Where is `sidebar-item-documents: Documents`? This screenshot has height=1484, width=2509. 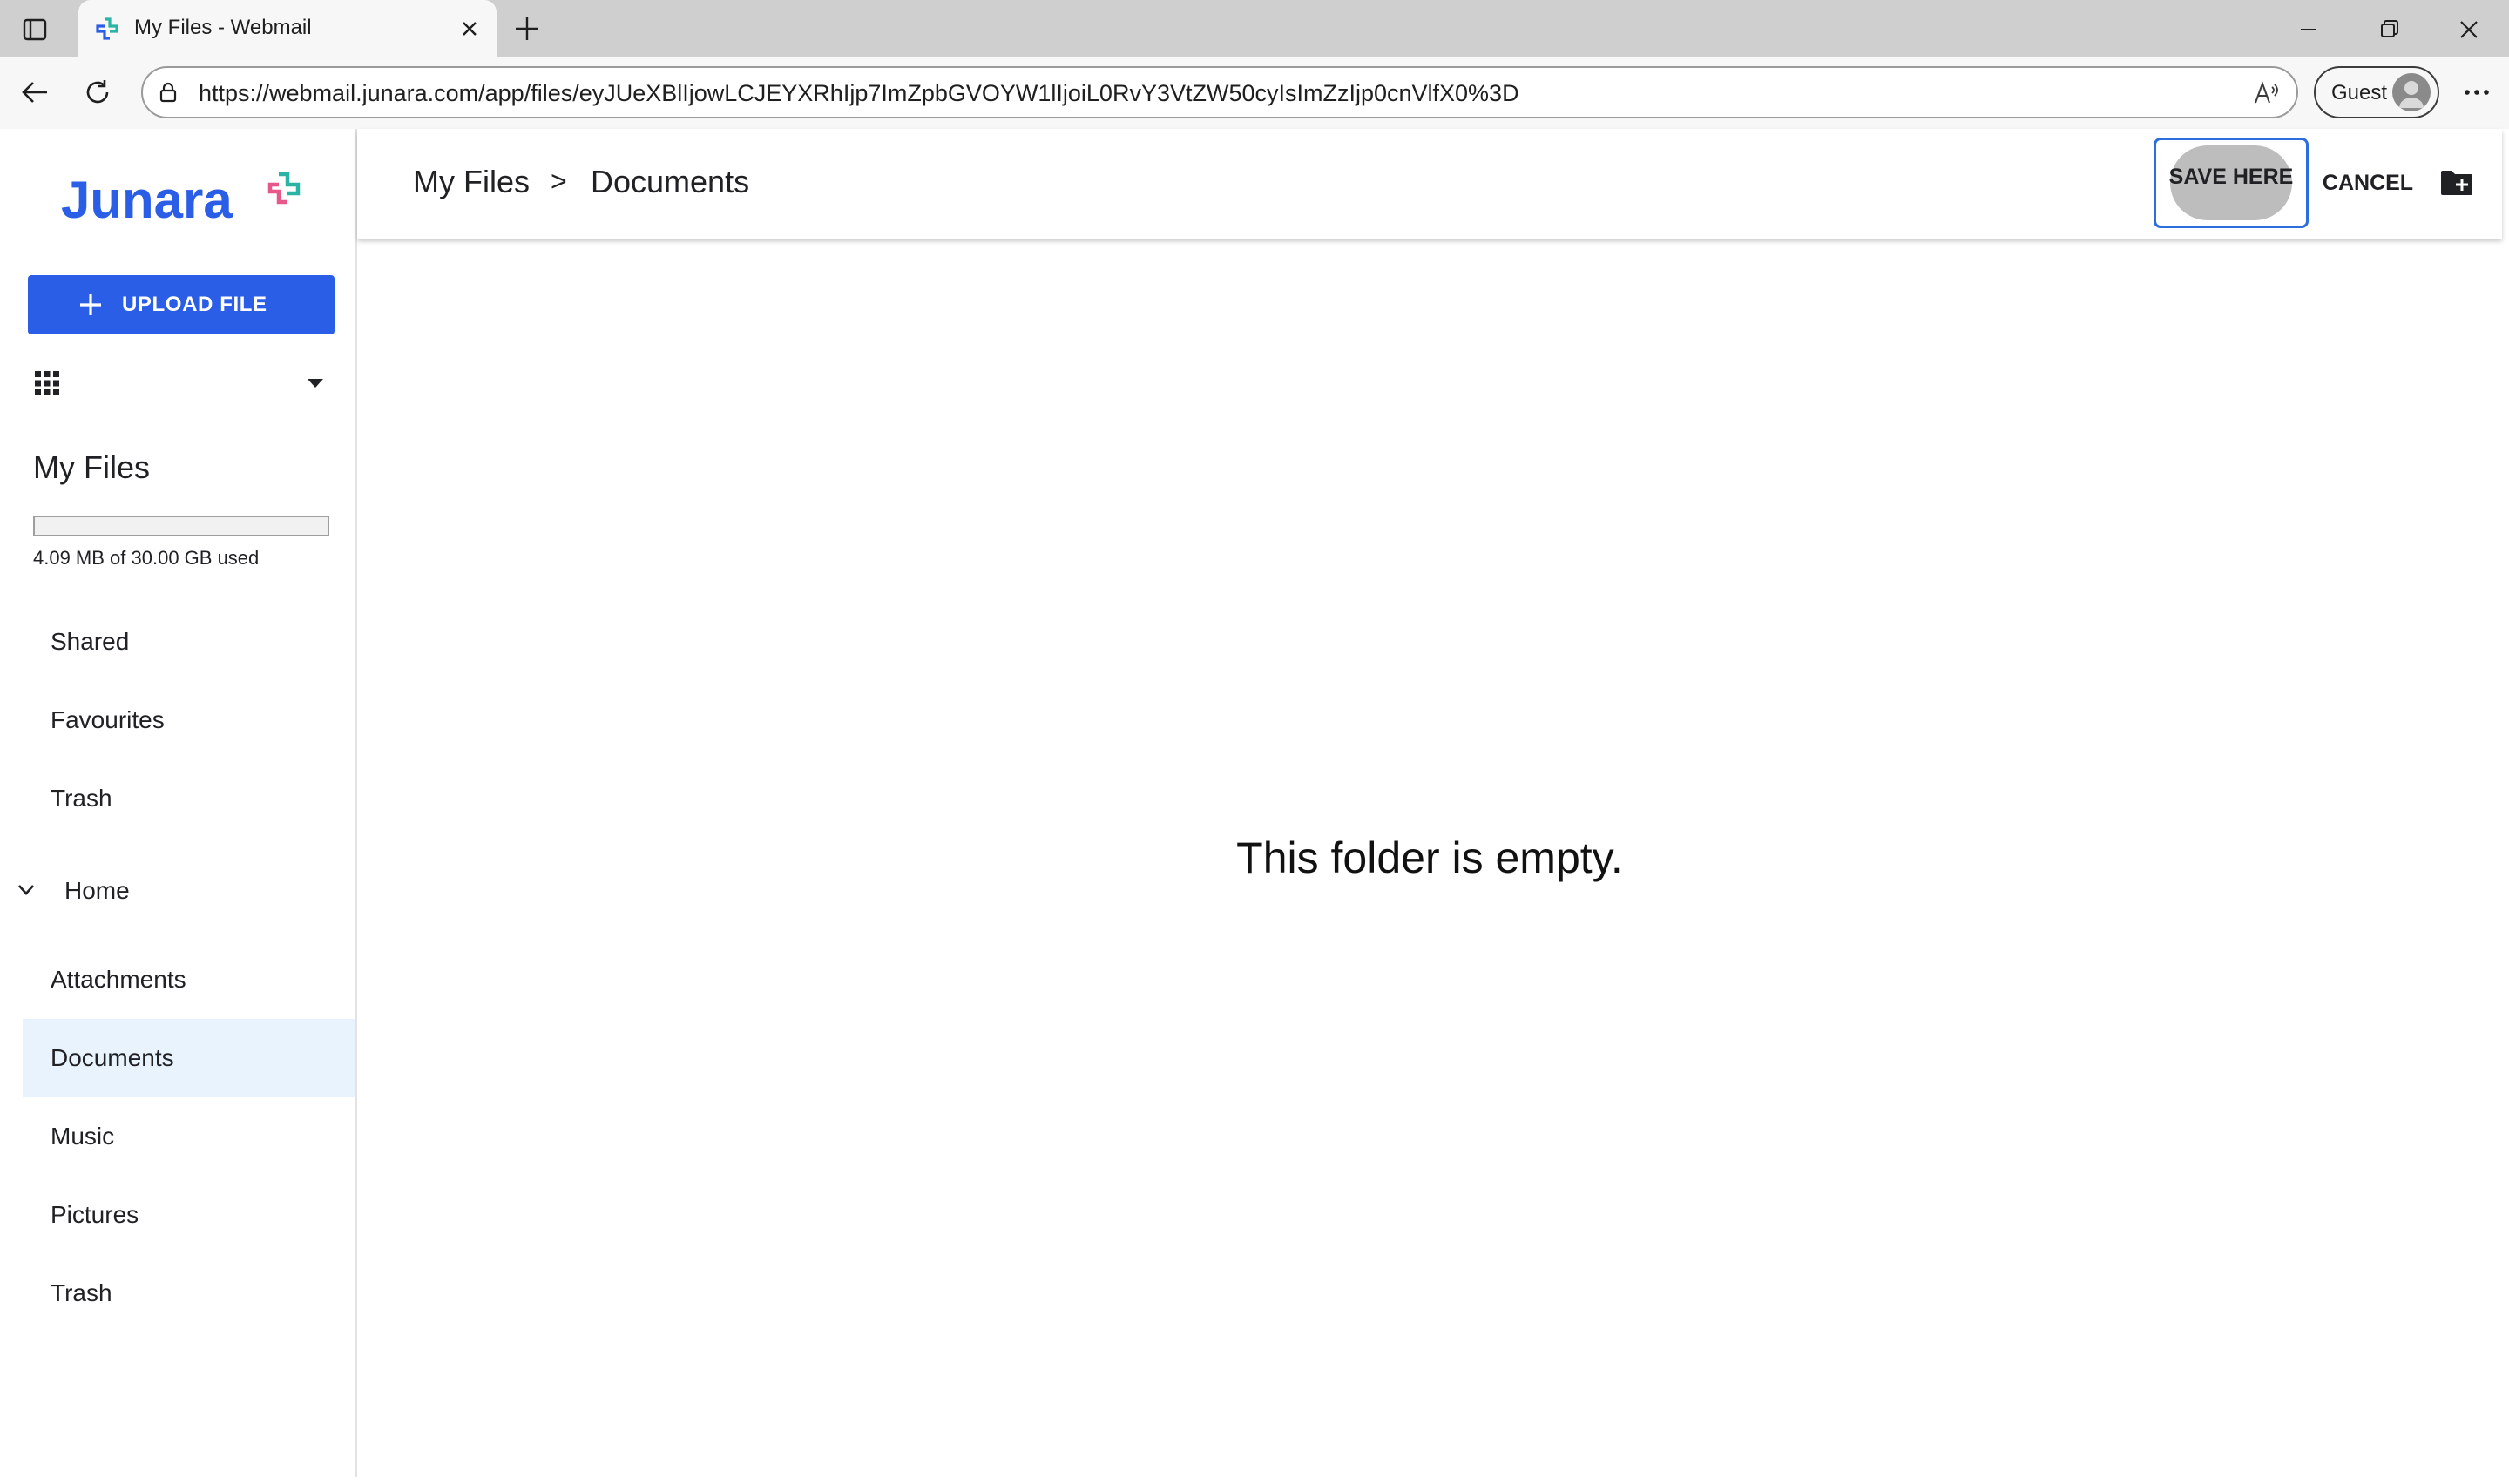 sidebar-item-documents: Documents is located at coordinates (189, 1058).